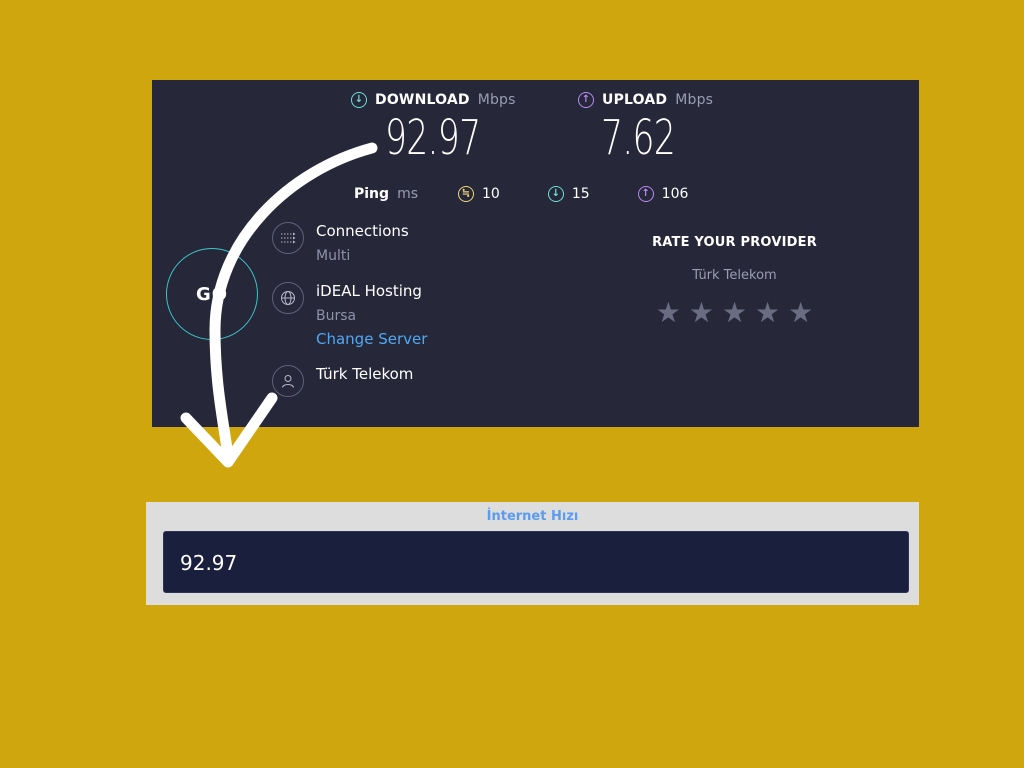 The height and width of the screenshot is (768, 1024). I want to click on internet-speed-panel: İnternet Hızı 92.97, so click(532, 553).